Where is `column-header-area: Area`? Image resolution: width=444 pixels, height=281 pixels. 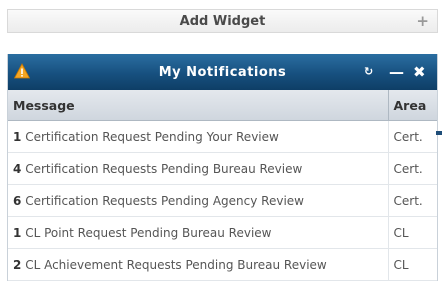
column-header-area: Area is located at coordinates (412, 105).